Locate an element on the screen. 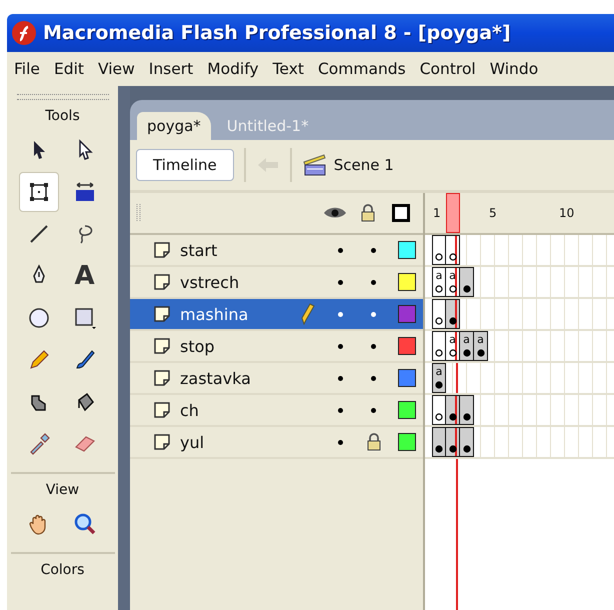 This screenshot has height=610, width=614. grip-icon is located at coordinates (139, 213).